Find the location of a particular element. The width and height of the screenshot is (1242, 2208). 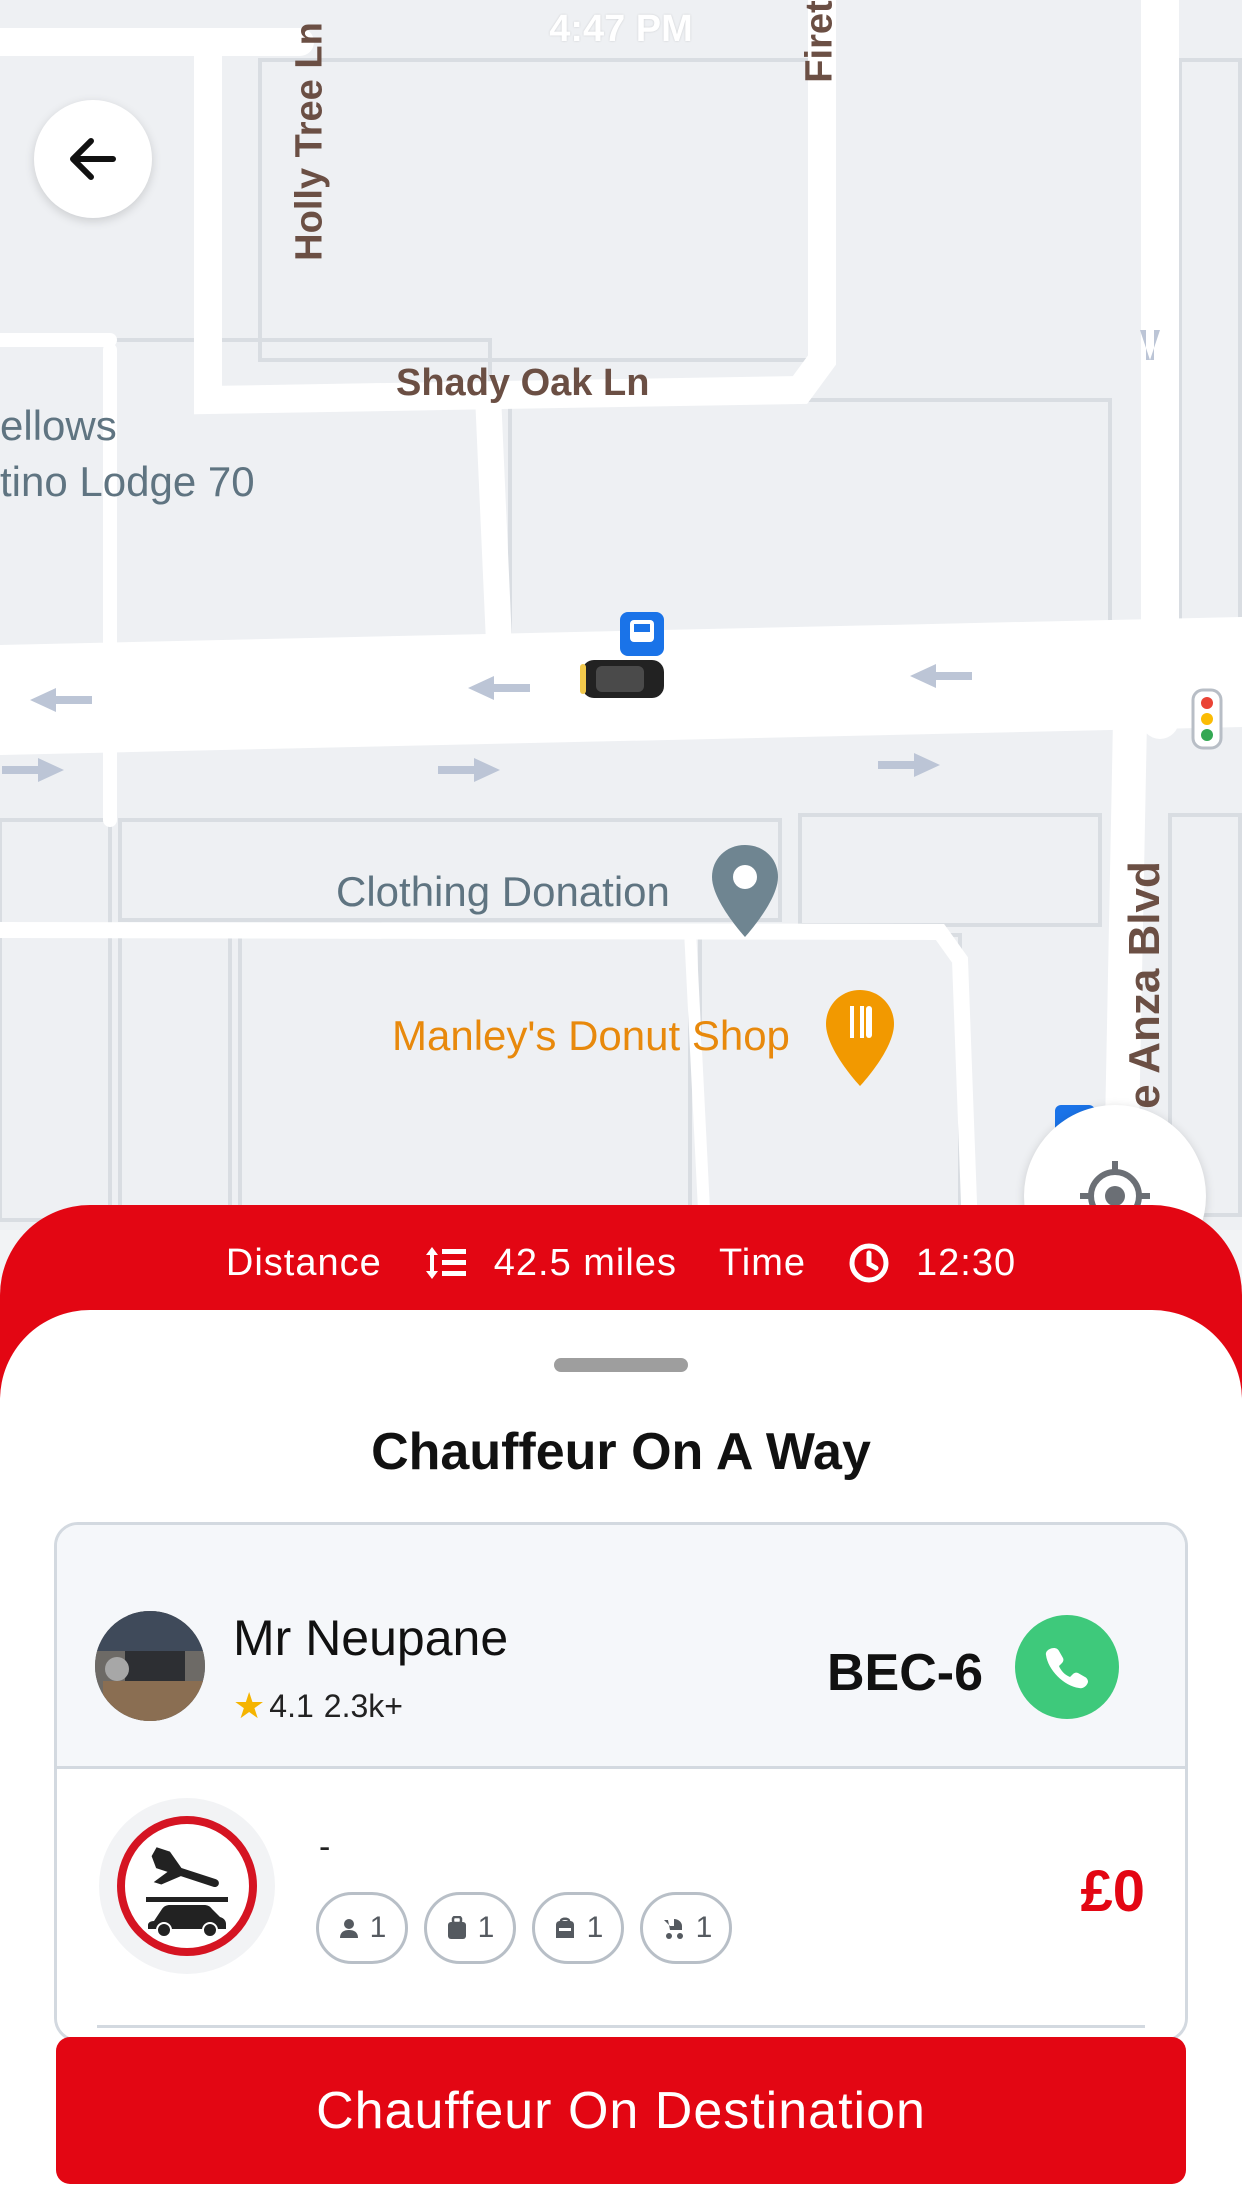

time-label: Time is located at coordinates (762, 1262).